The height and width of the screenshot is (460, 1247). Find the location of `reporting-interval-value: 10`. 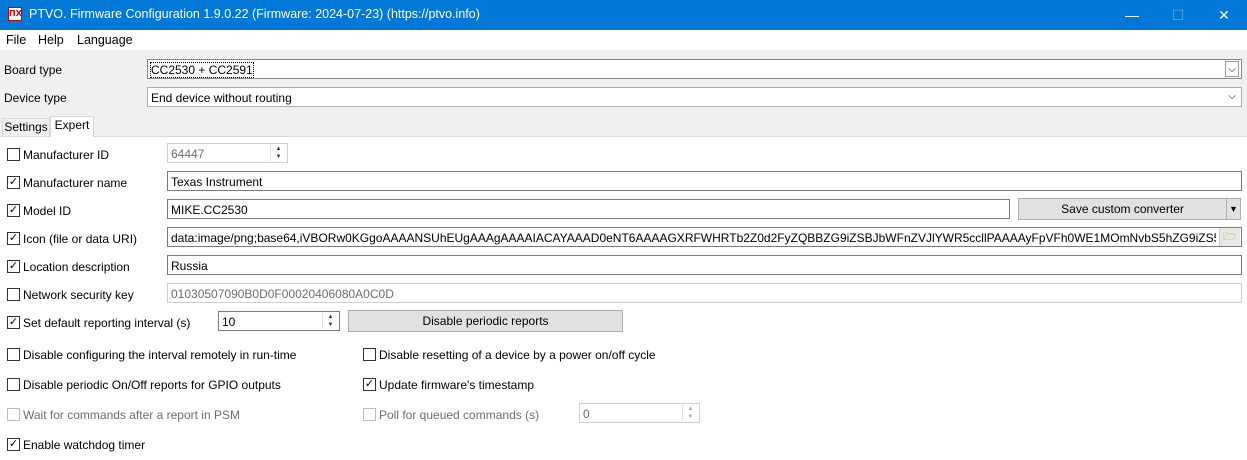

reporting-interval-value: 10 is located at coordinates (229, 322).